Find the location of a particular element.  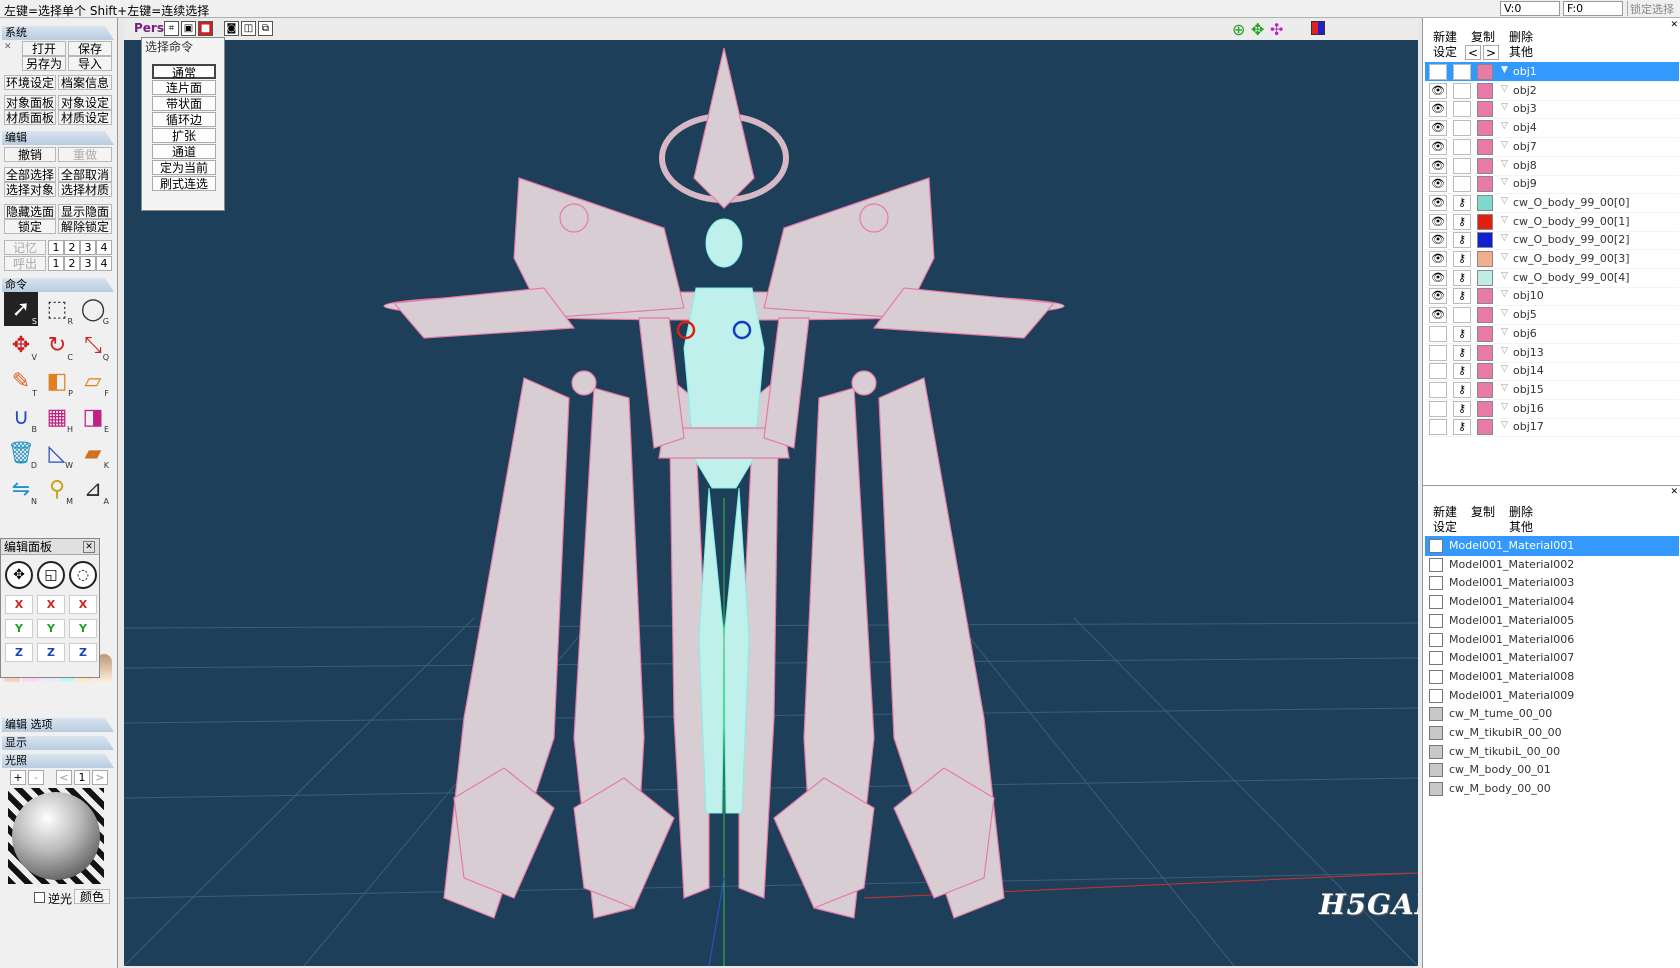

object-row: 👁 ⚷ ▽ cw_O_body_99_00[4] is located at coordinates (1552, 278).